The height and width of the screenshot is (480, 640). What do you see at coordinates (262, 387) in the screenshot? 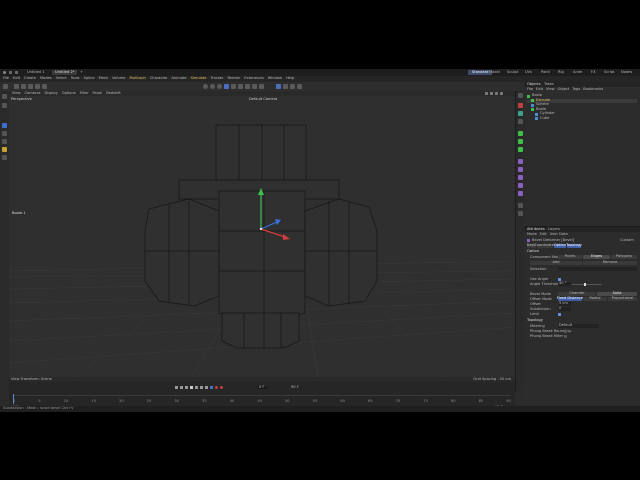
I see `current-frame-field: 0 F` at bounding box center [262, 387].